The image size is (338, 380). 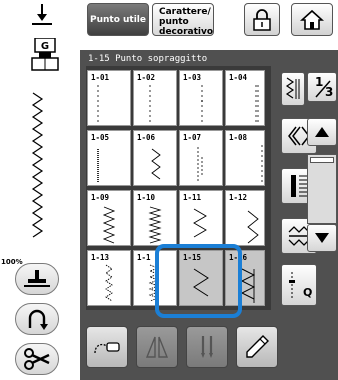 I want to click on tab-utility-stitch: Punto utile, so click(x=118, y=19).